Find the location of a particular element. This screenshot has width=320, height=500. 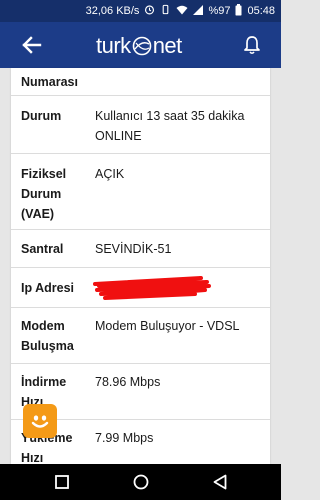

signal-icon is located at coordinates (198, 11).